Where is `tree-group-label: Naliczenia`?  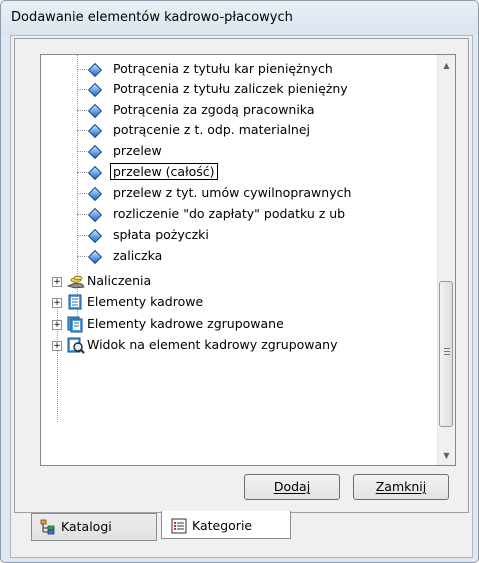 tree-group-label: Naliczenia is located at coordinates (119, 280).